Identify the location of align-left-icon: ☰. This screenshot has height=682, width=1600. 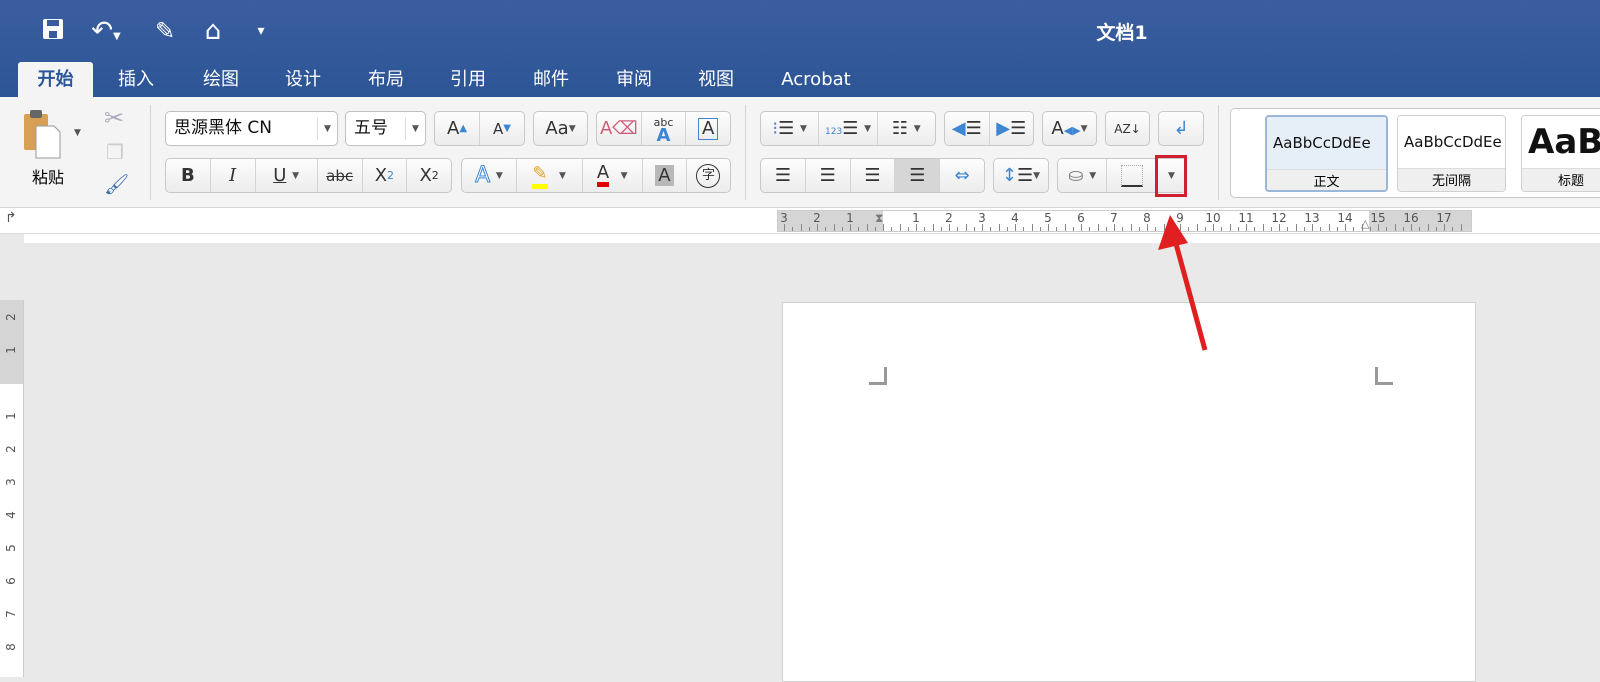
(782, 175).